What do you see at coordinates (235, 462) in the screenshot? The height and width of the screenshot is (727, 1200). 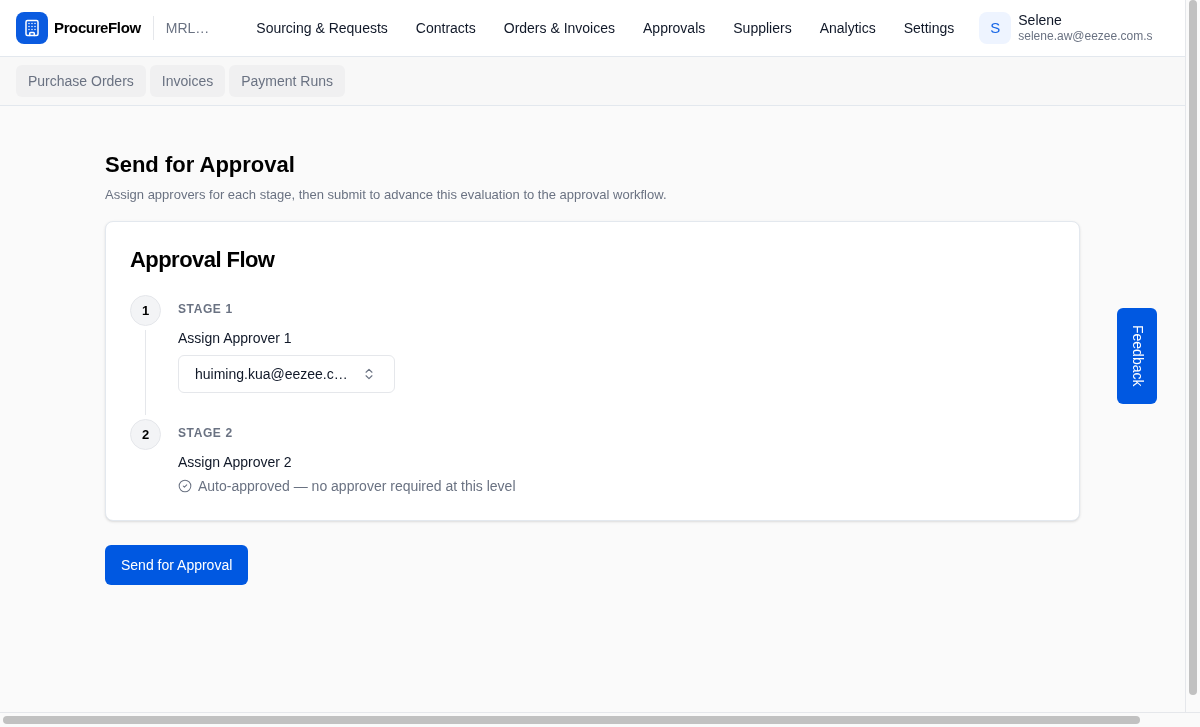 I see `field-label: Assign Approver 2` at bounding box center [235, 462].